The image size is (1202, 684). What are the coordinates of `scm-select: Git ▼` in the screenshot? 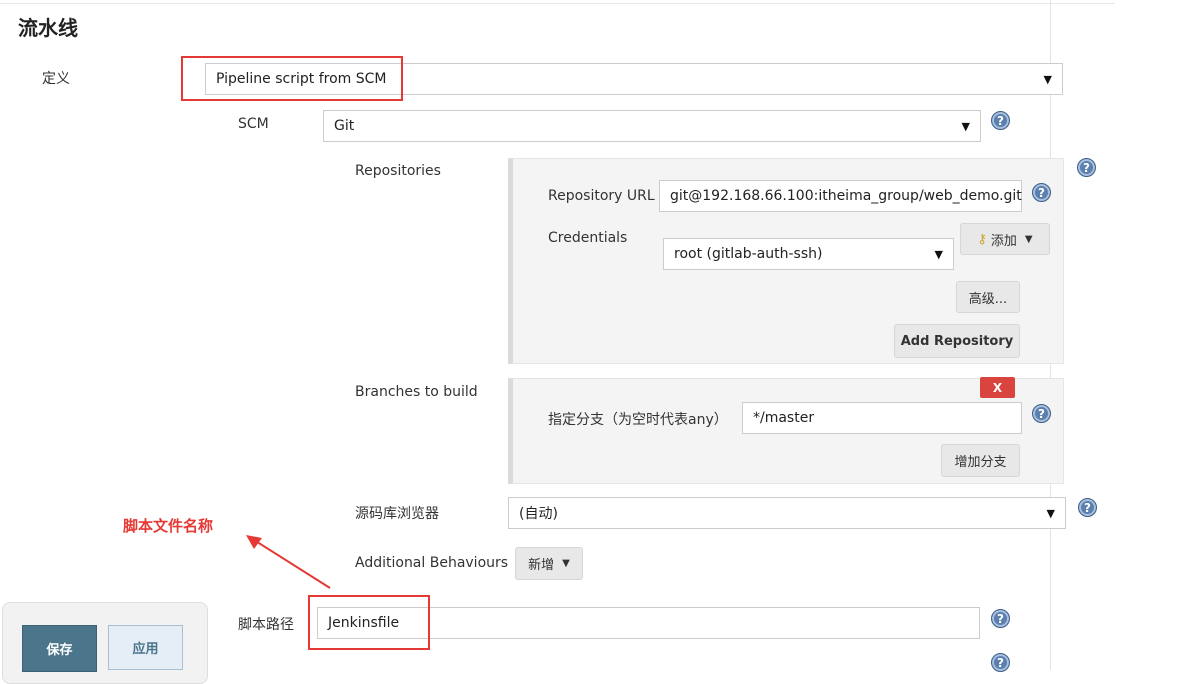 It's located at (652, 126).